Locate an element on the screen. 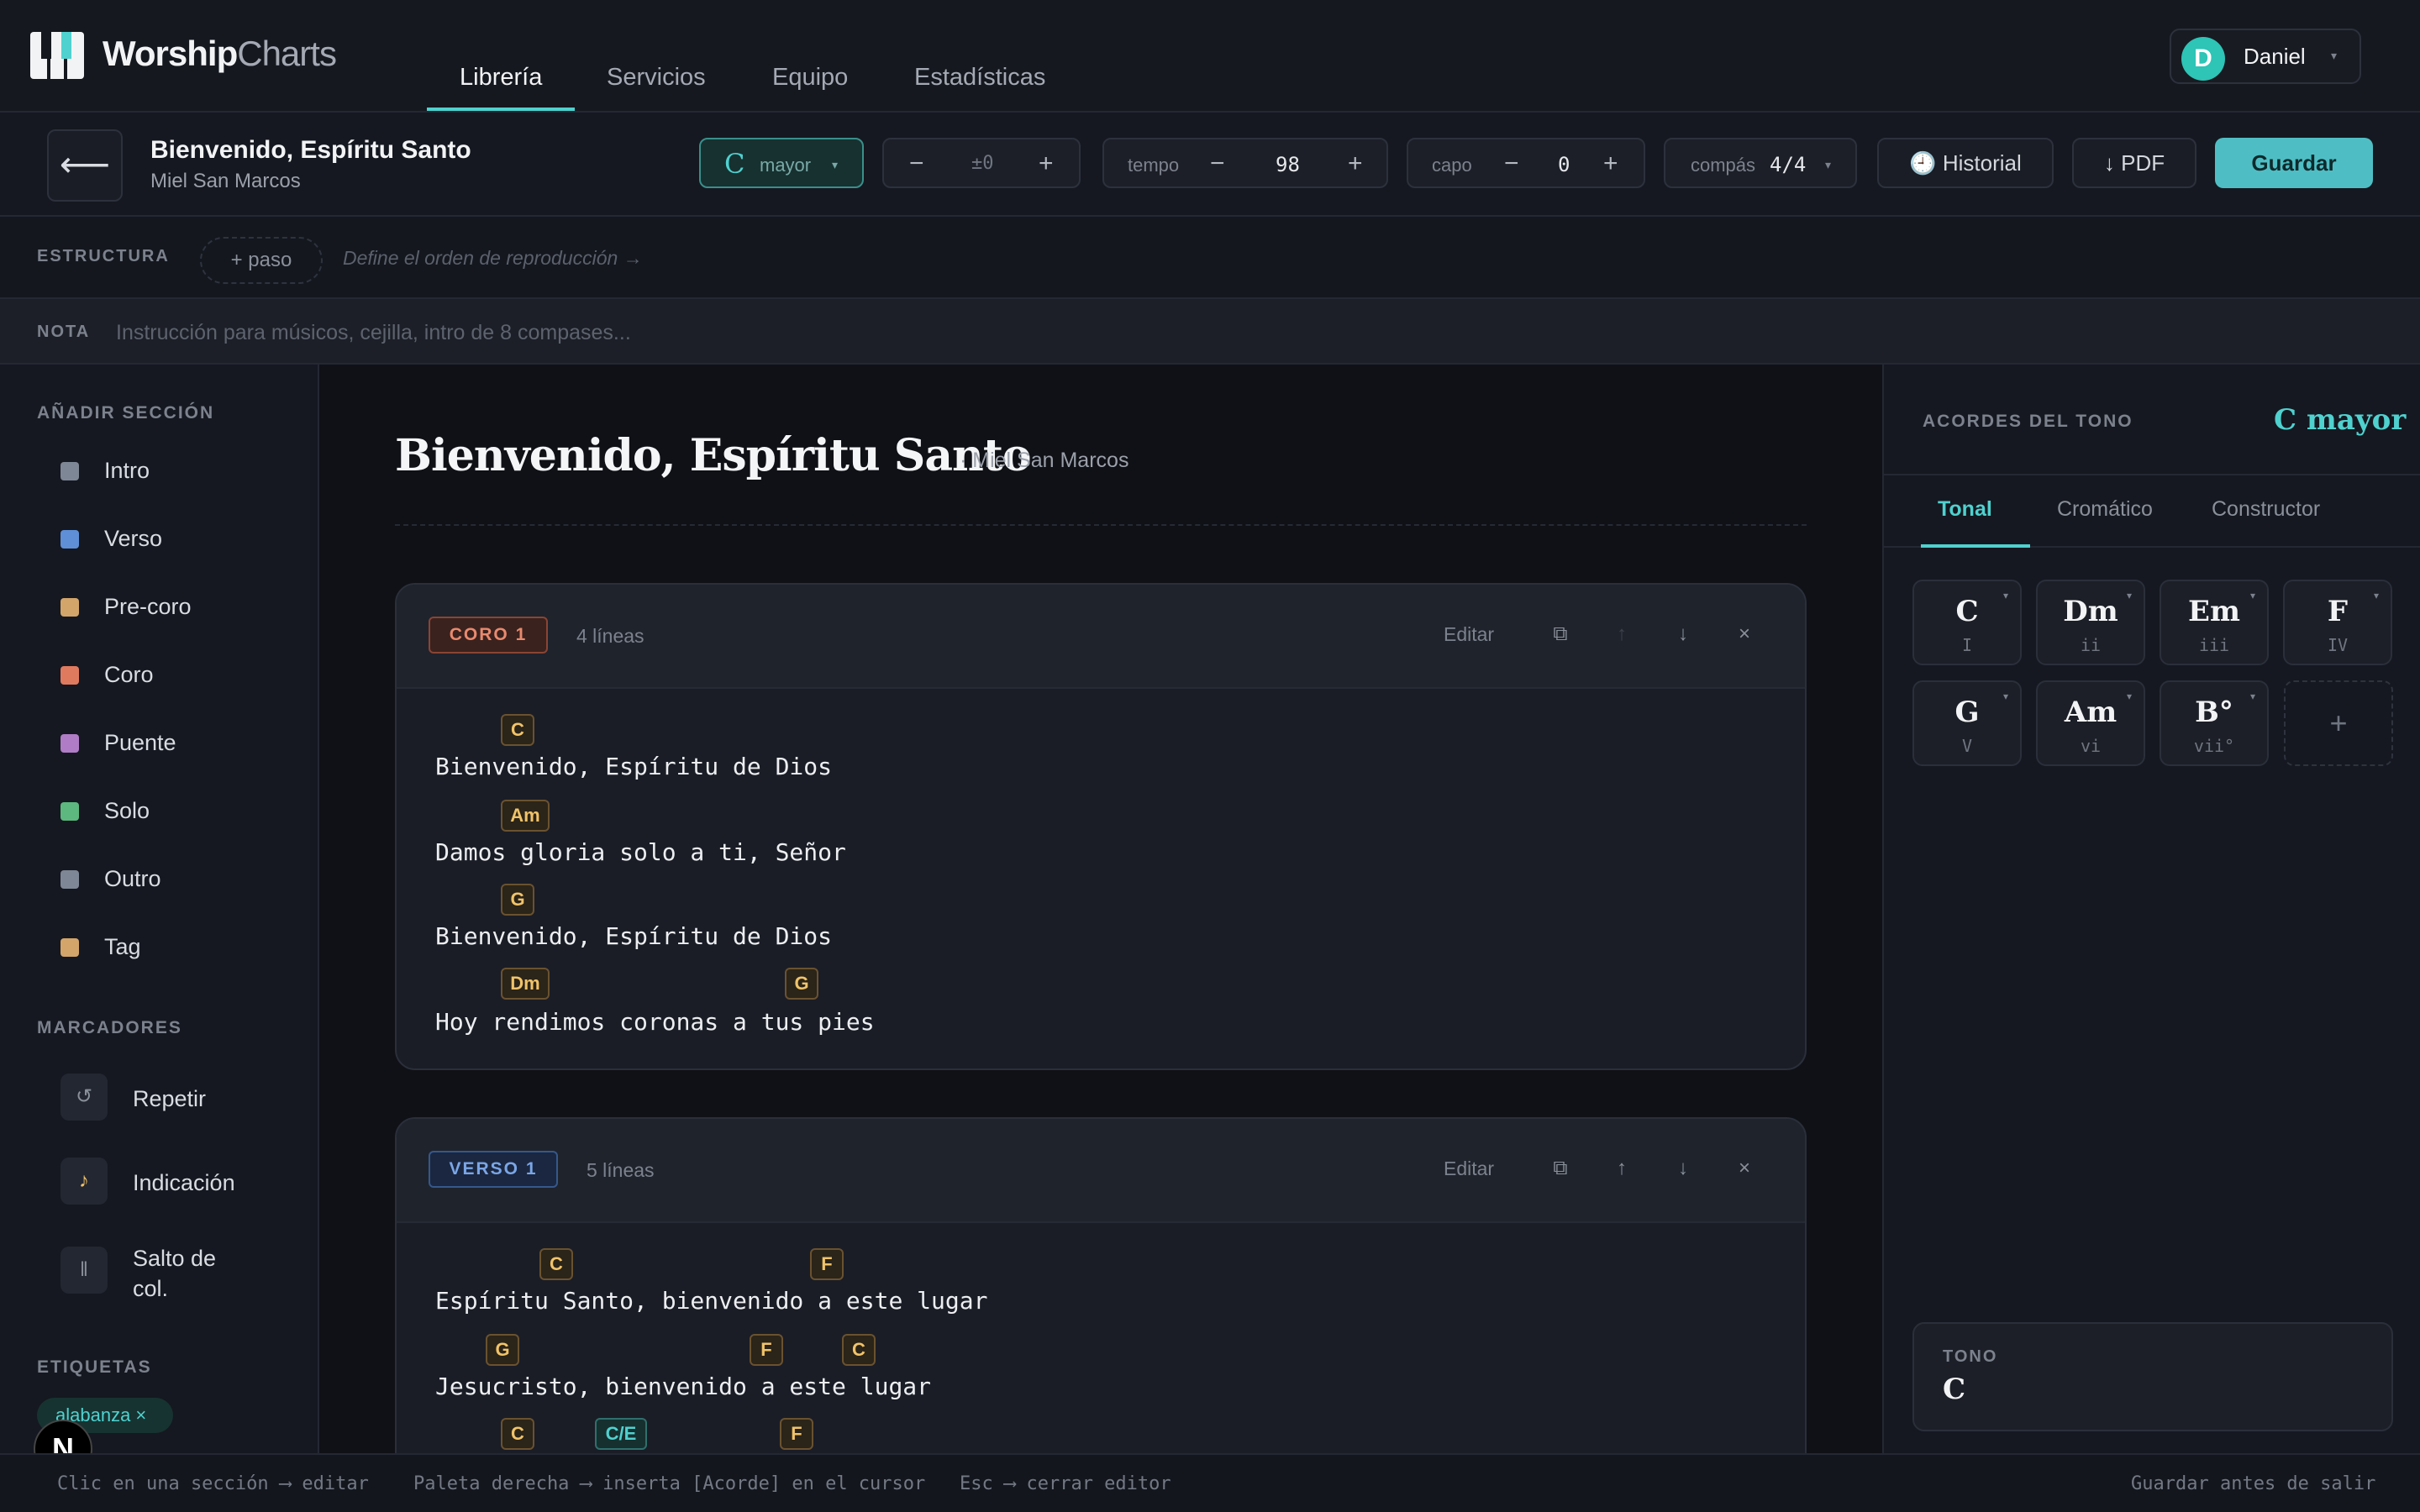  tab-cromatico: Cromático is located at coordinates (2105, 509).